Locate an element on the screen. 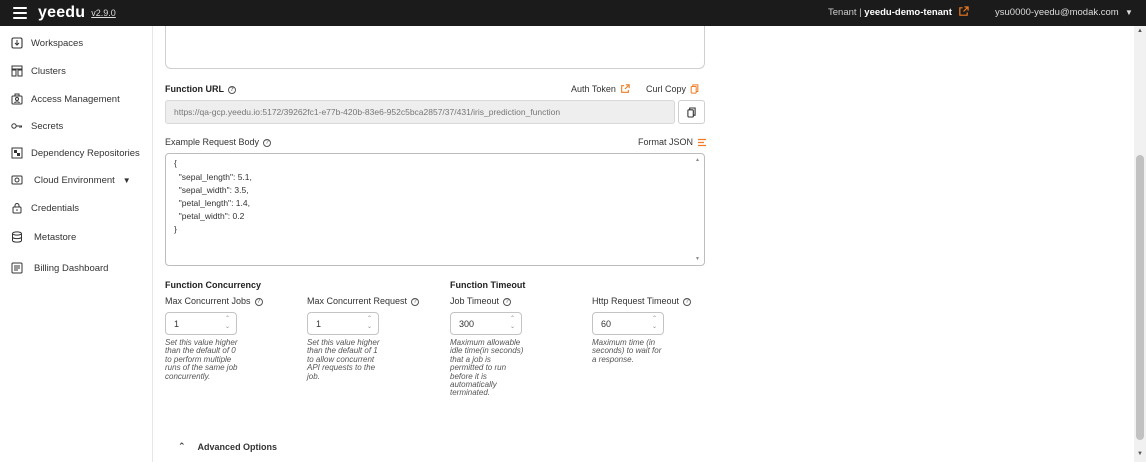  code-line: } is located at coordinates (175, 229).